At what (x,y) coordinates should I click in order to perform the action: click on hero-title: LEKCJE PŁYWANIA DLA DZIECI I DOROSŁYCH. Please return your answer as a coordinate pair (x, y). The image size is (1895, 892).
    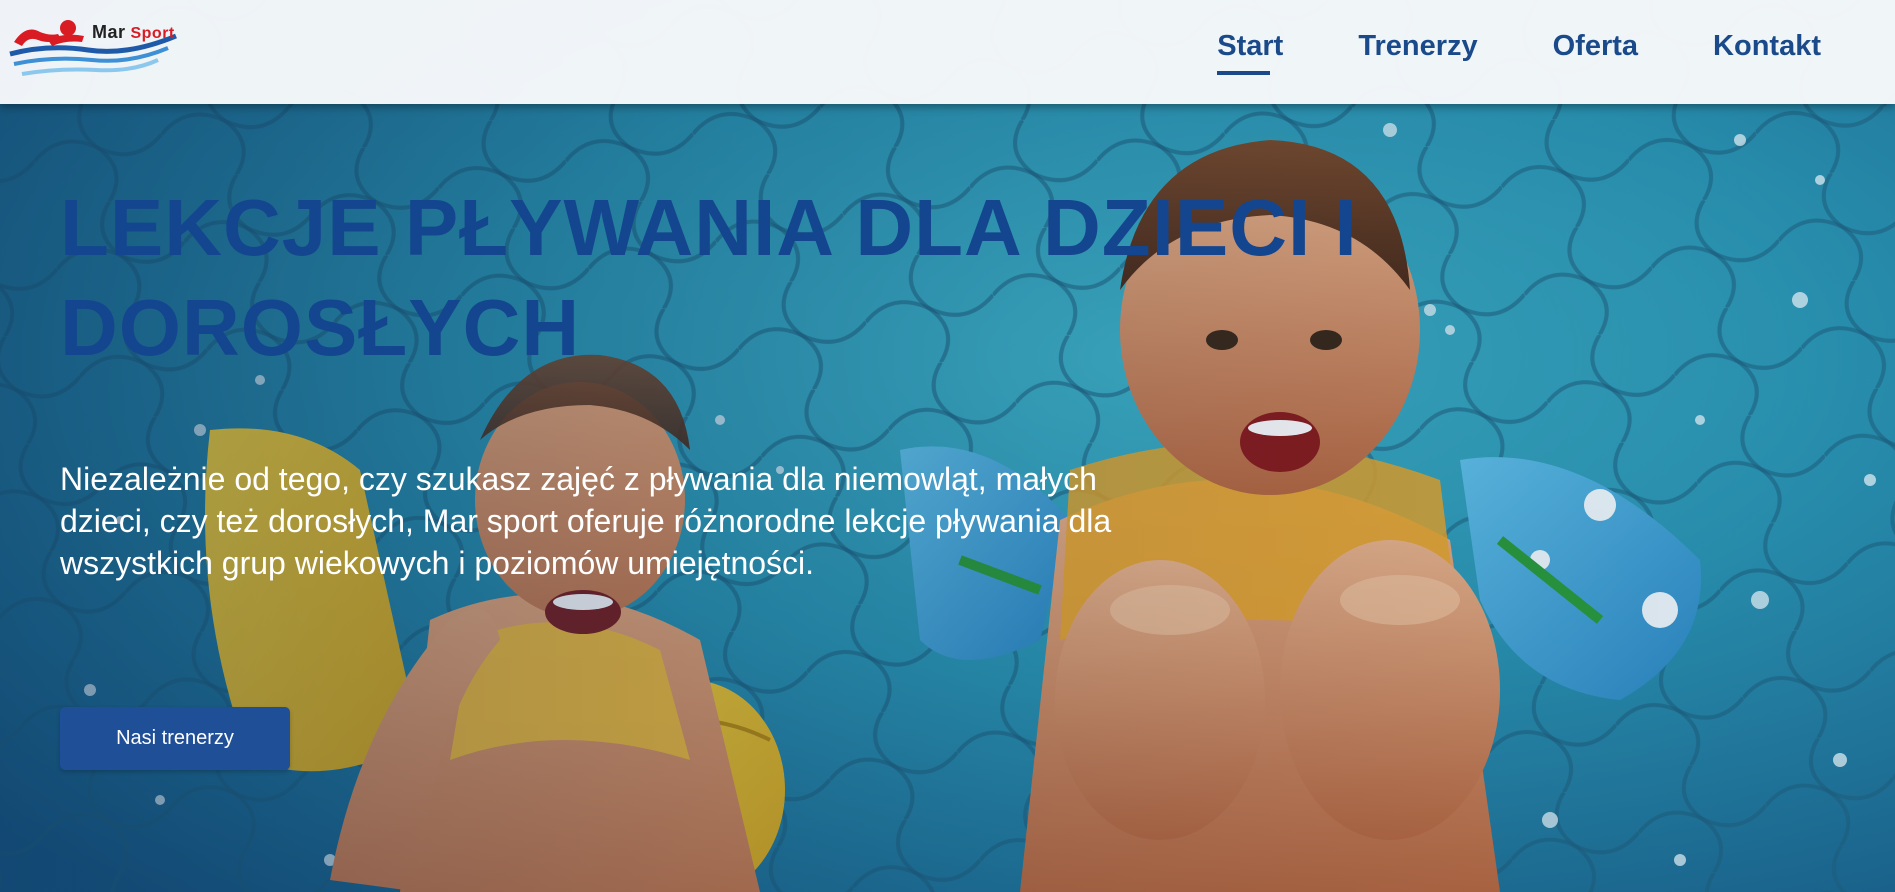
    Looking at the image, I should click on (709, 277).